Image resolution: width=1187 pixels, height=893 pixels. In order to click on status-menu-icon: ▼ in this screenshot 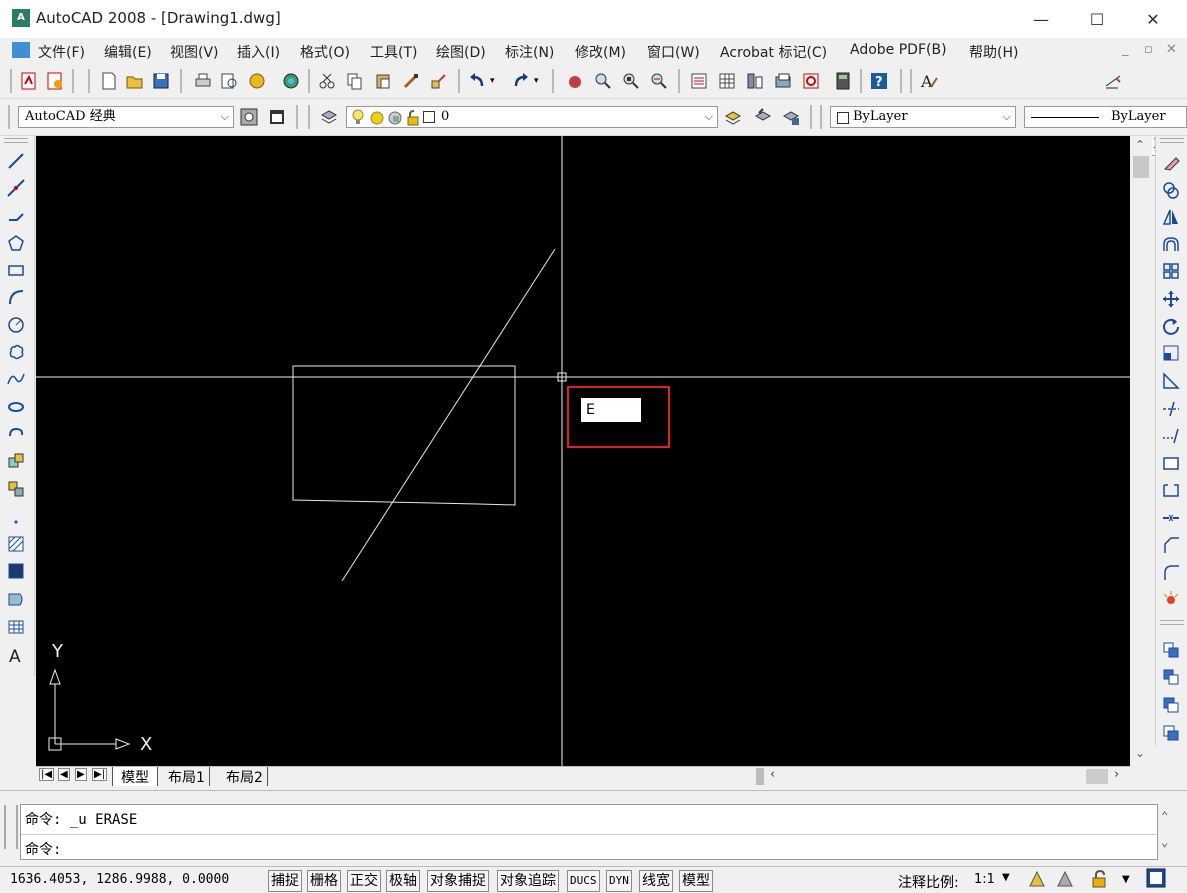, I will do `click(1126, 879)`.